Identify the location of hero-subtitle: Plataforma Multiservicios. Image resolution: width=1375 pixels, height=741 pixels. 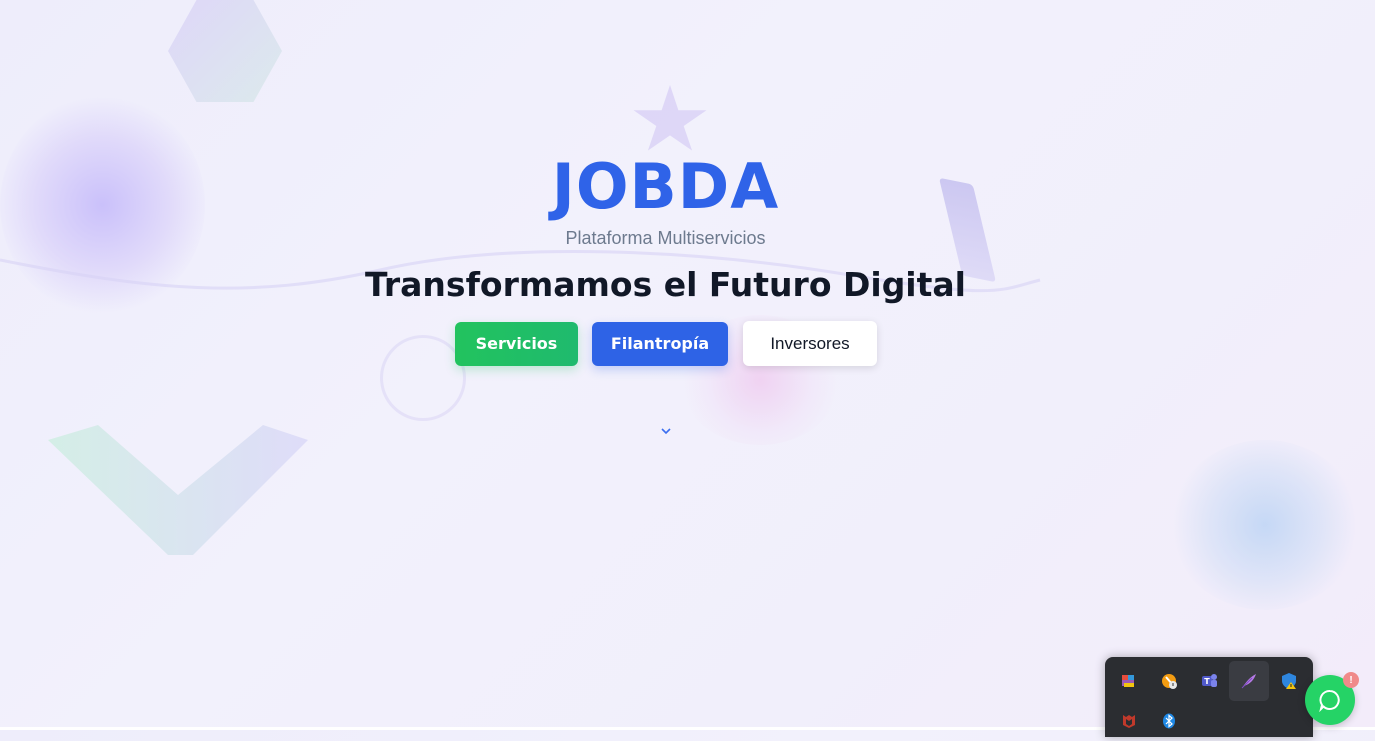
(665, 238).